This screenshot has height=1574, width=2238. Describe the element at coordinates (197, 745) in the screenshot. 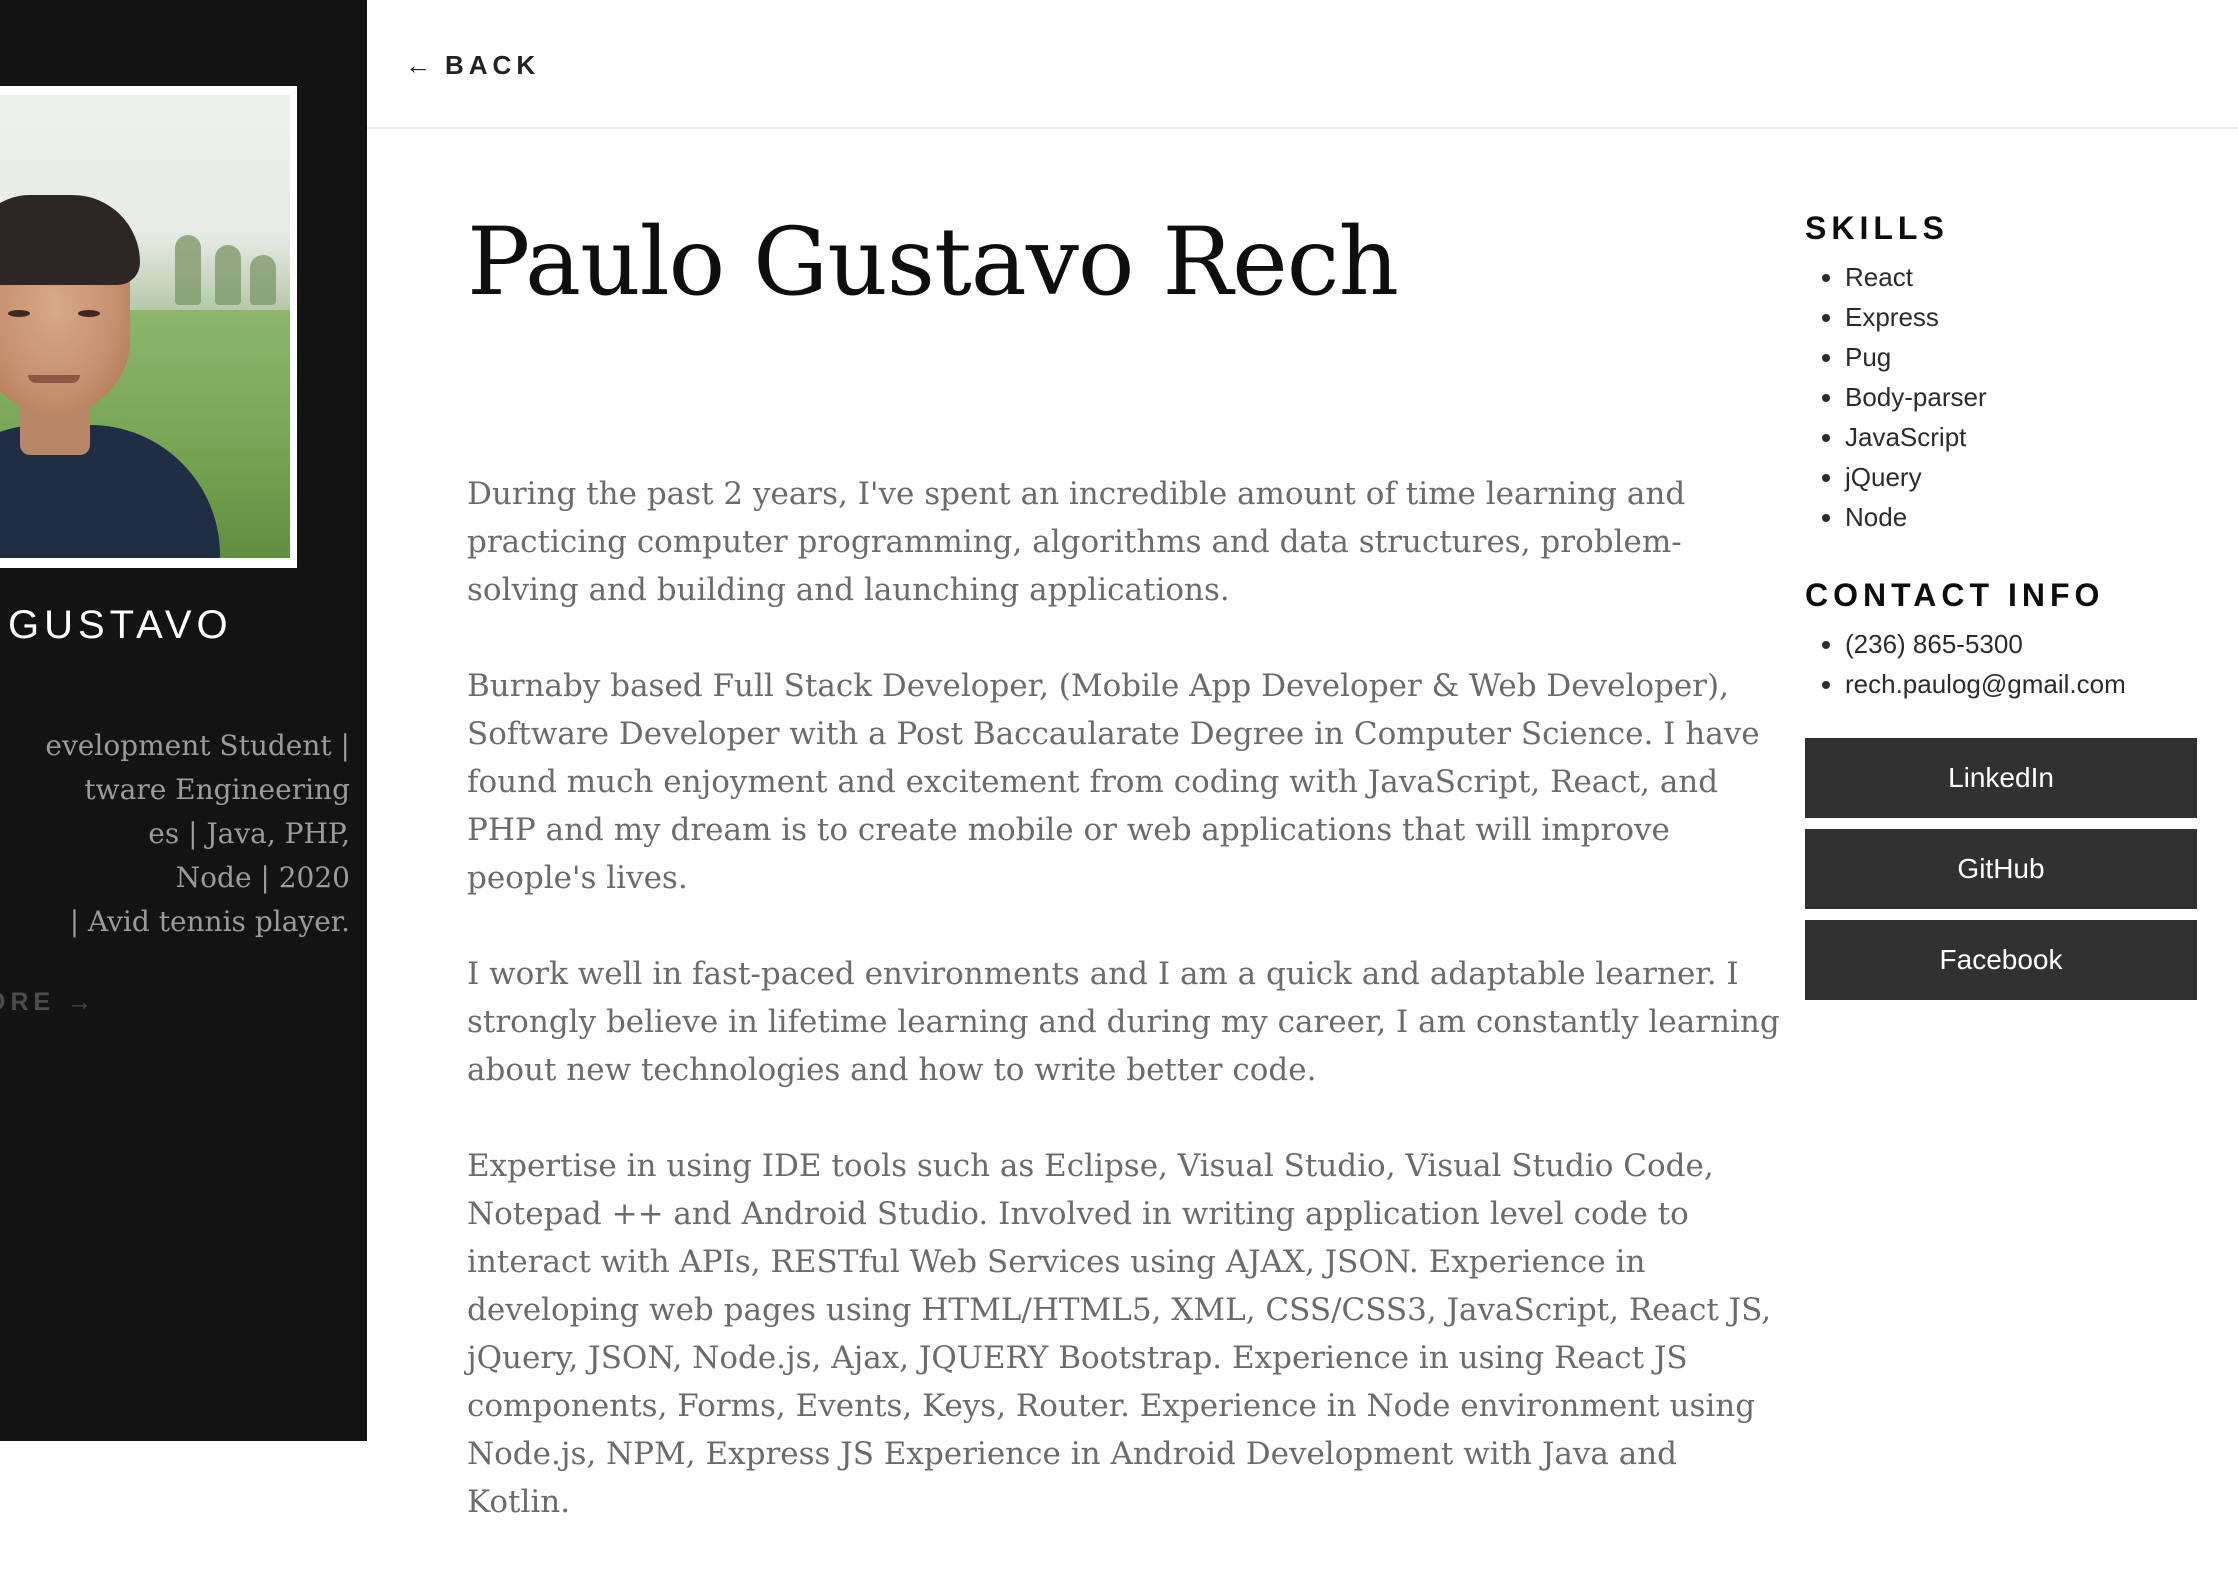

I see `sidebar-bio-line: evelopment Student |` at that location.